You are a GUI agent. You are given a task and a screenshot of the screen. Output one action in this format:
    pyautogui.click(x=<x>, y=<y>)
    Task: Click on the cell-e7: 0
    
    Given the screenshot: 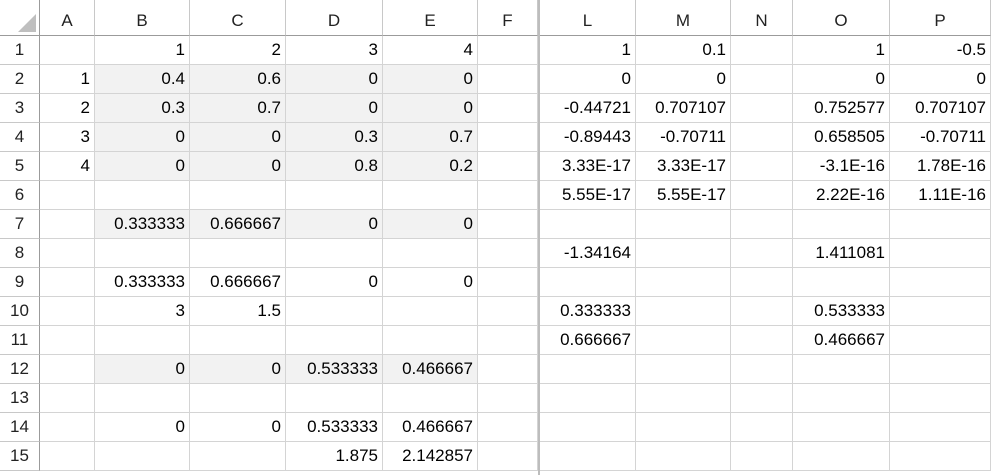 What is the action you would take?
    pyautogui.click(x=430, y=224)
    